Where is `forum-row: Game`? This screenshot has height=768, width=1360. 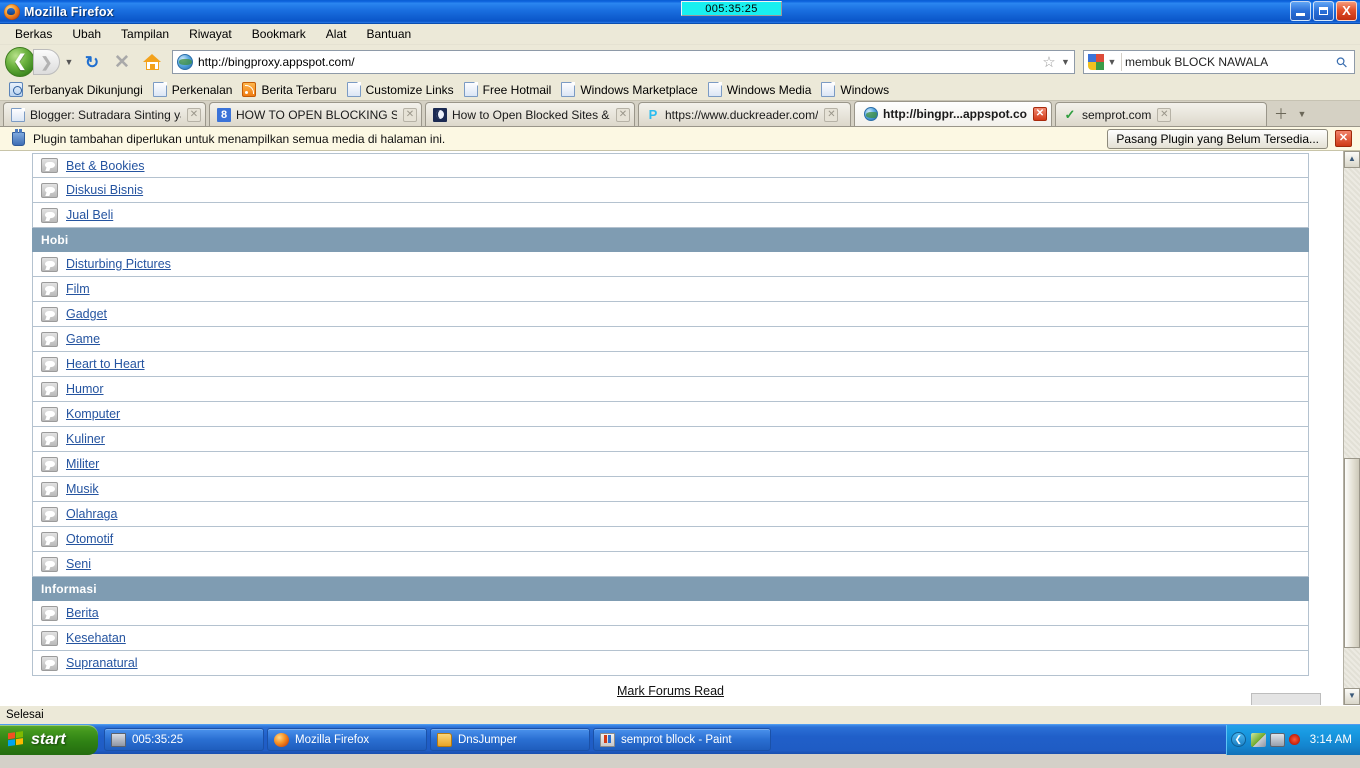
forum-row: Game is located at coordinates (670, 339).